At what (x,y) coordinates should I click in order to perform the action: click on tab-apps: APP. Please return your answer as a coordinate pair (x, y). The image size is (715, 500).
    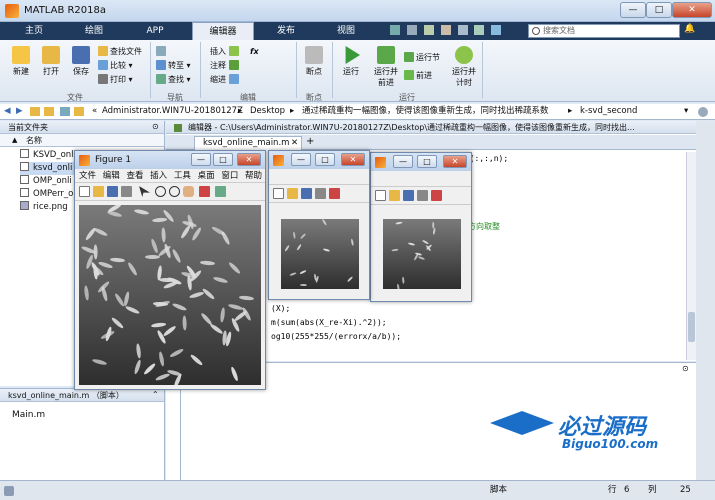
    Looking at the image, I should click on (155, 31).